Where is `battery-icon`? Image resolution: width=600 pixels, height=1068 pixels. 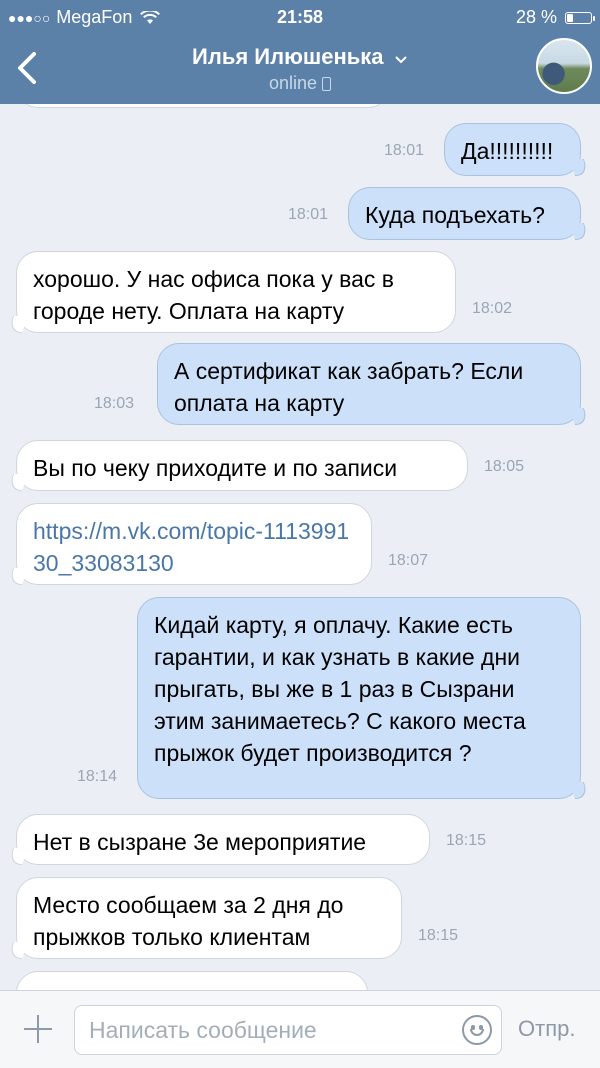
battery-icon is located at coordinates (580, 17).